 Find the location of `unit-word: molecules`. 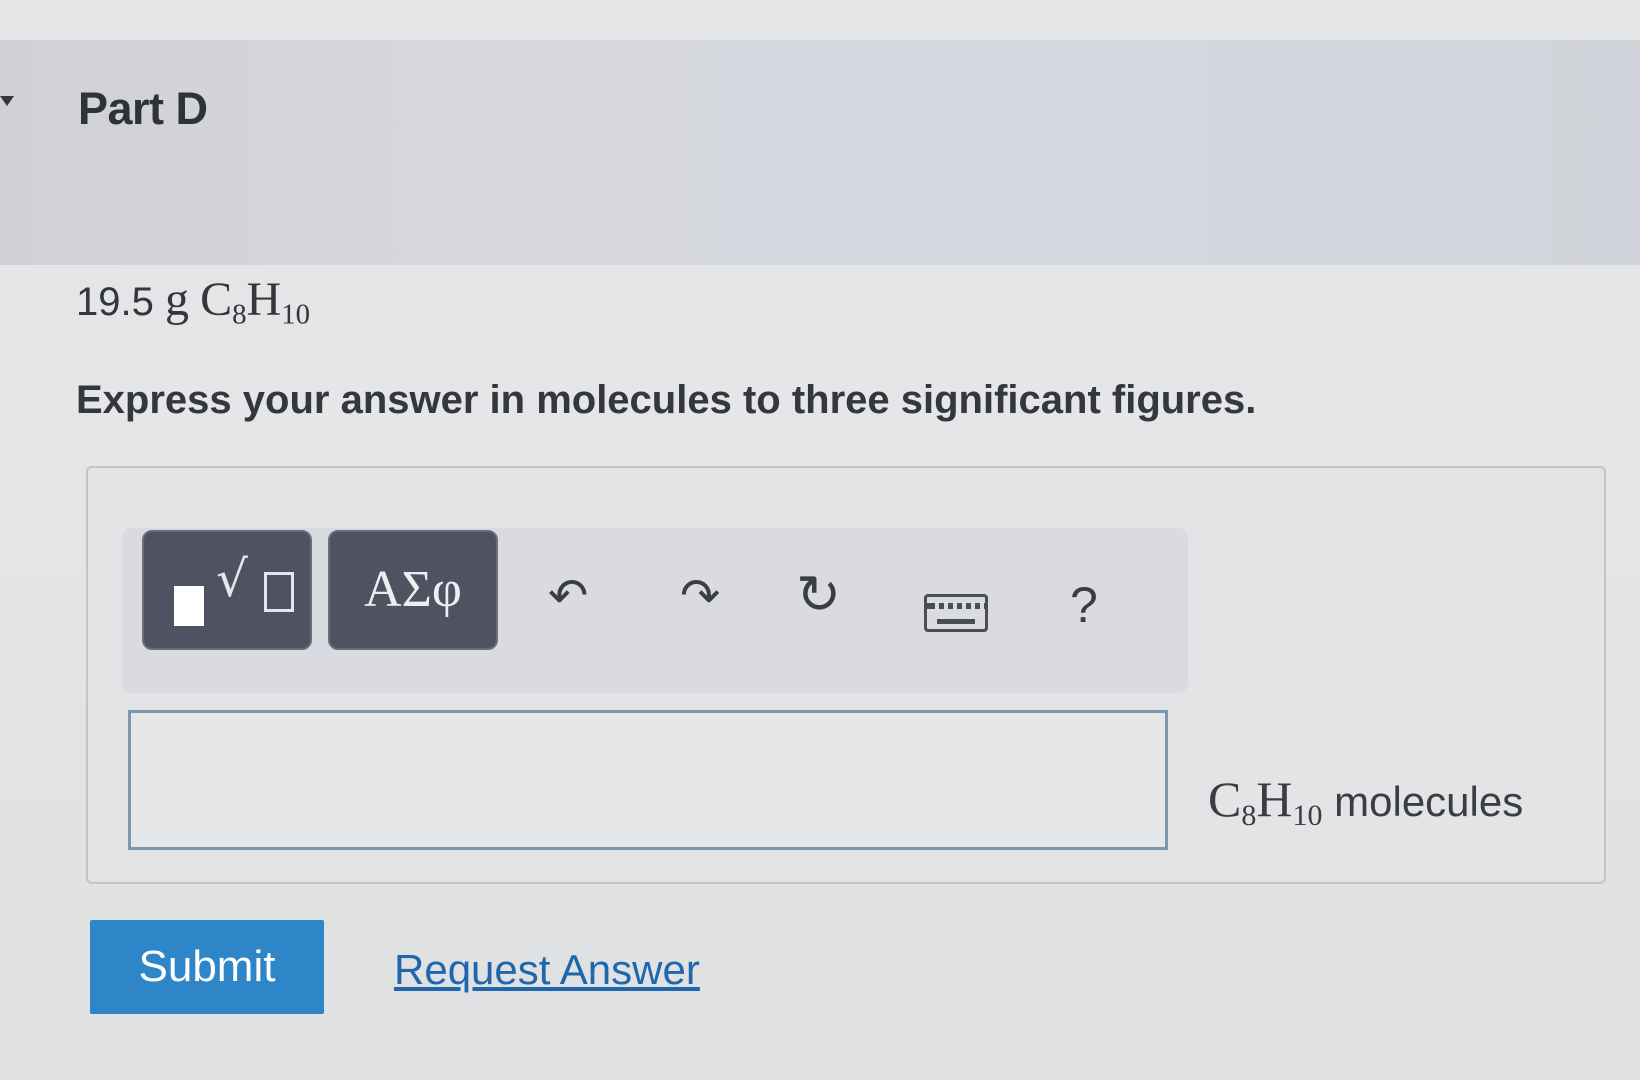

unit-word: molecules is located at coordinates (1429, 801).